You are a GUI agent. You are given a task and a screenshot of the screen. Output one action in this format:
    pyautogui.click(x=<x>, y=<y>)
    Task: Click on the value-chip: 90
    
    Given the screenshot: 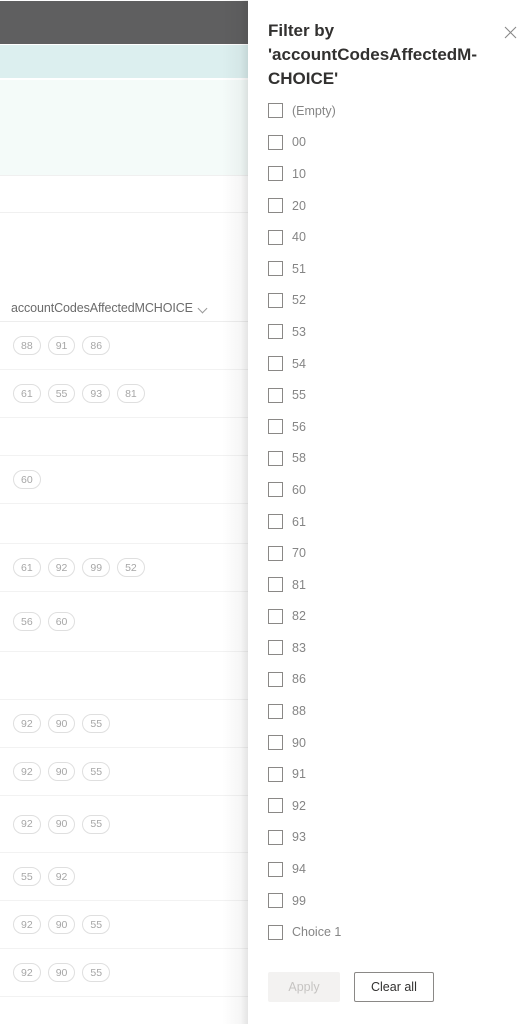 What is the action you would take?
    pyautogui.click(x=61, y=824)
    